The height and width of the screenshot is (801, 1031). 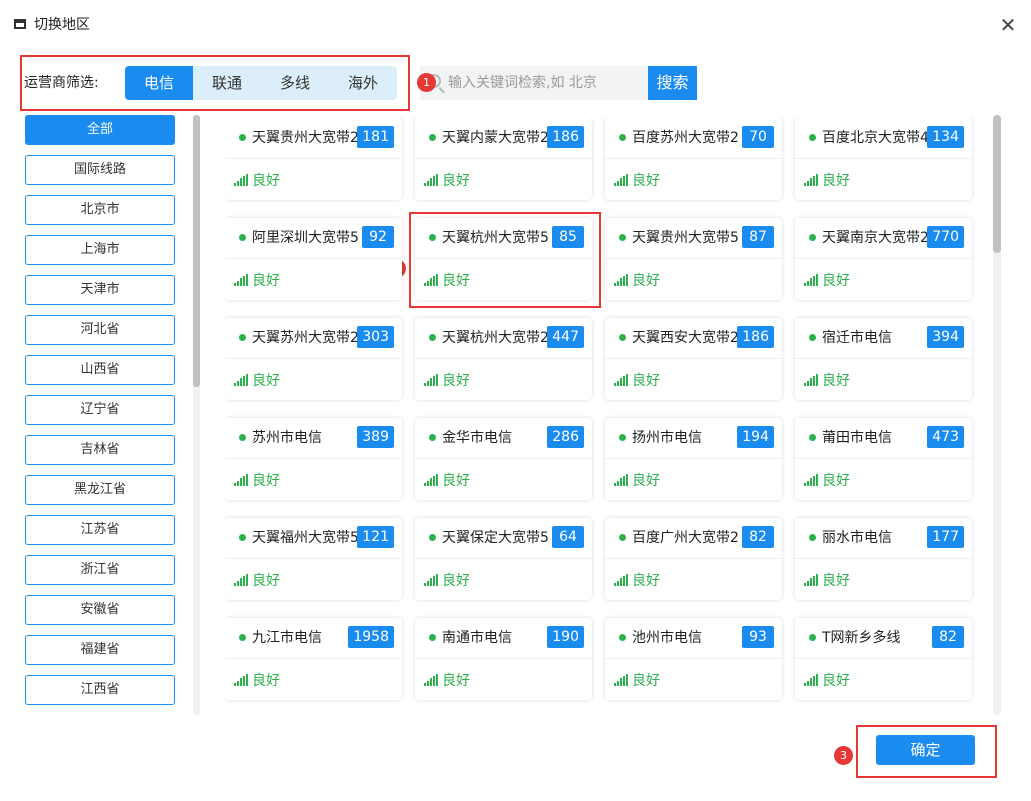 What do you see at coordinates (875, 238) in the screenshot?
I see `region-name: 天翼南京大宽带2` at bounding box center [875, 238].